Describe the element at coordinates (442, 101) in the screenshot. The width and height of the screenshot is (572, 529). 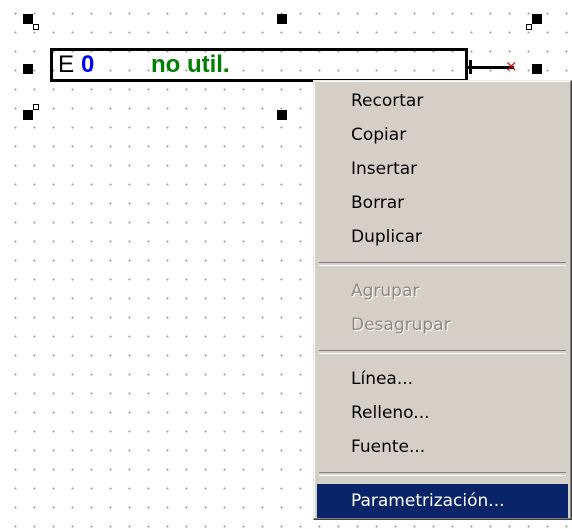
I see `menu-item-recortar: Recortar` at that location.